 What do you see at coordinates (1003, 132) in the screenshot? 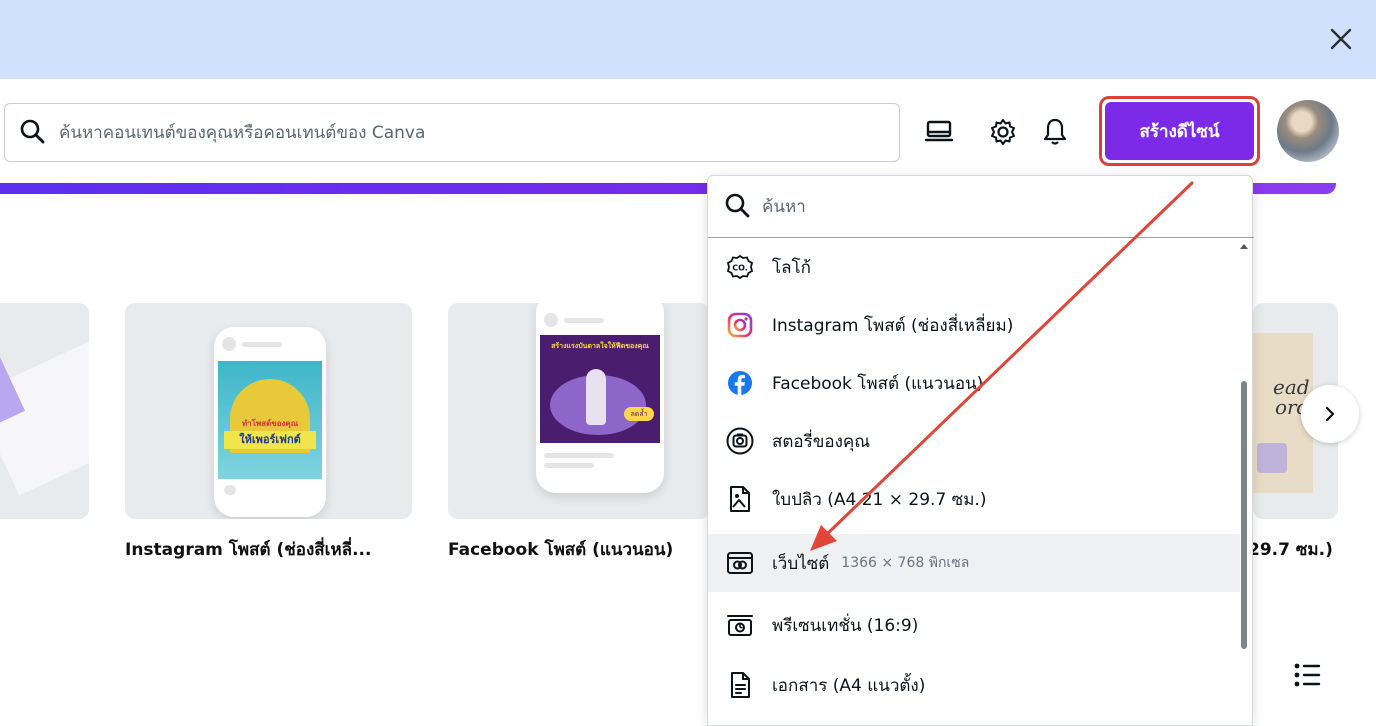
I see `gear-icon` at bounding box center [1003, 132].